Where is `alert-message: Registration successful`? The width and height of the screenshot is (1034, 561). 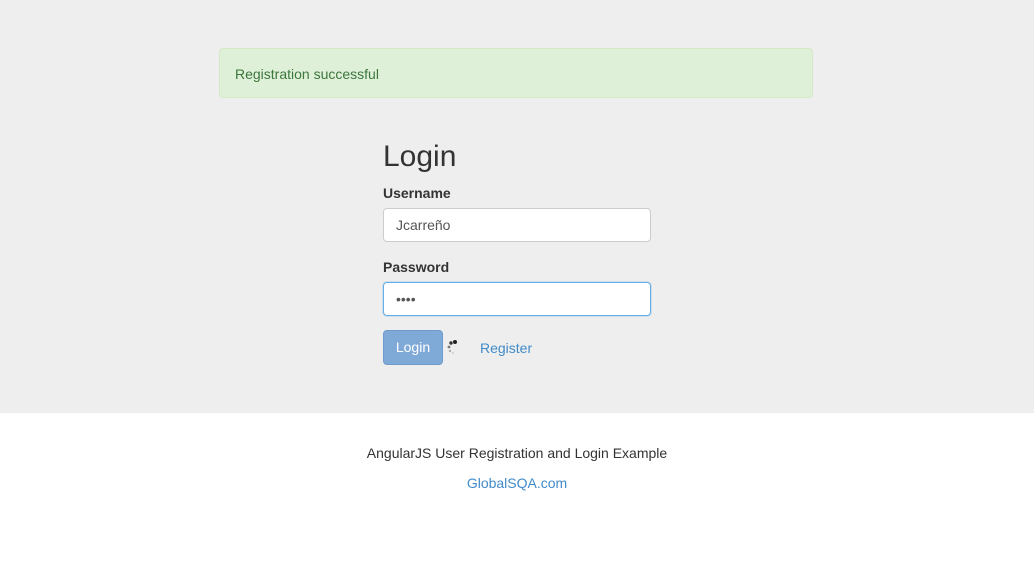 alert-message: Registration successful is located at coordinates (307, 74).